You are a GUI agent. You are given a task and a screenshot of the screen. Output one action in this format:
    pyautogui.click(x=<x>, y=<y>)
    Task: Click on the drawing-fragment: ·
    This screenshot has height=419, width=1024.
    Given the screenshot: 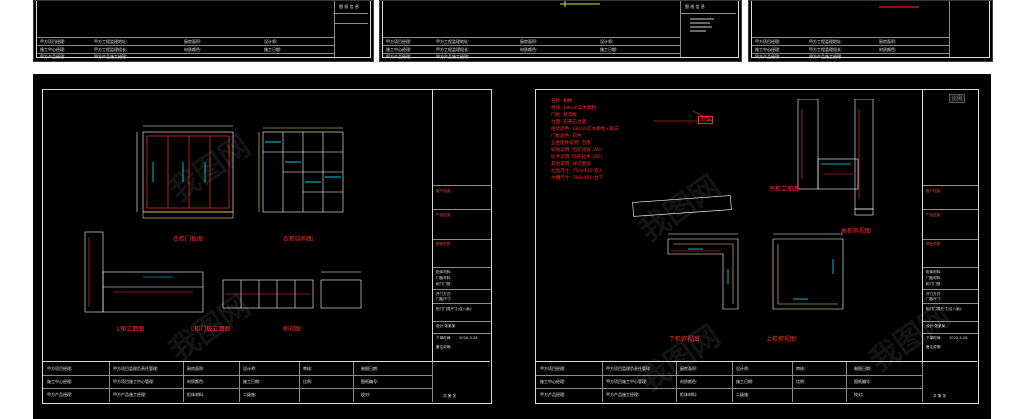 What is the action you would take?
    pyautogui.click(x=899, y=11)
    